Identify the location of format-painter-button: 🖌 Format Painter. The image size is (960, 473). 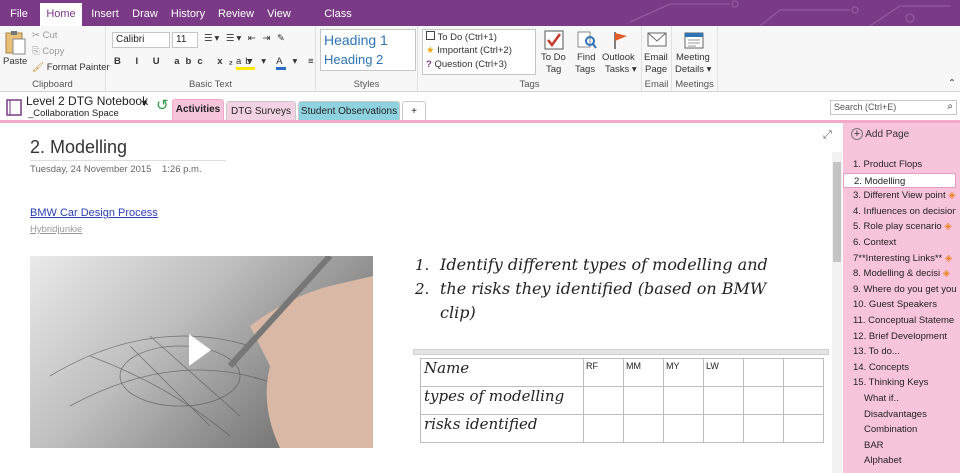
(71, 67).